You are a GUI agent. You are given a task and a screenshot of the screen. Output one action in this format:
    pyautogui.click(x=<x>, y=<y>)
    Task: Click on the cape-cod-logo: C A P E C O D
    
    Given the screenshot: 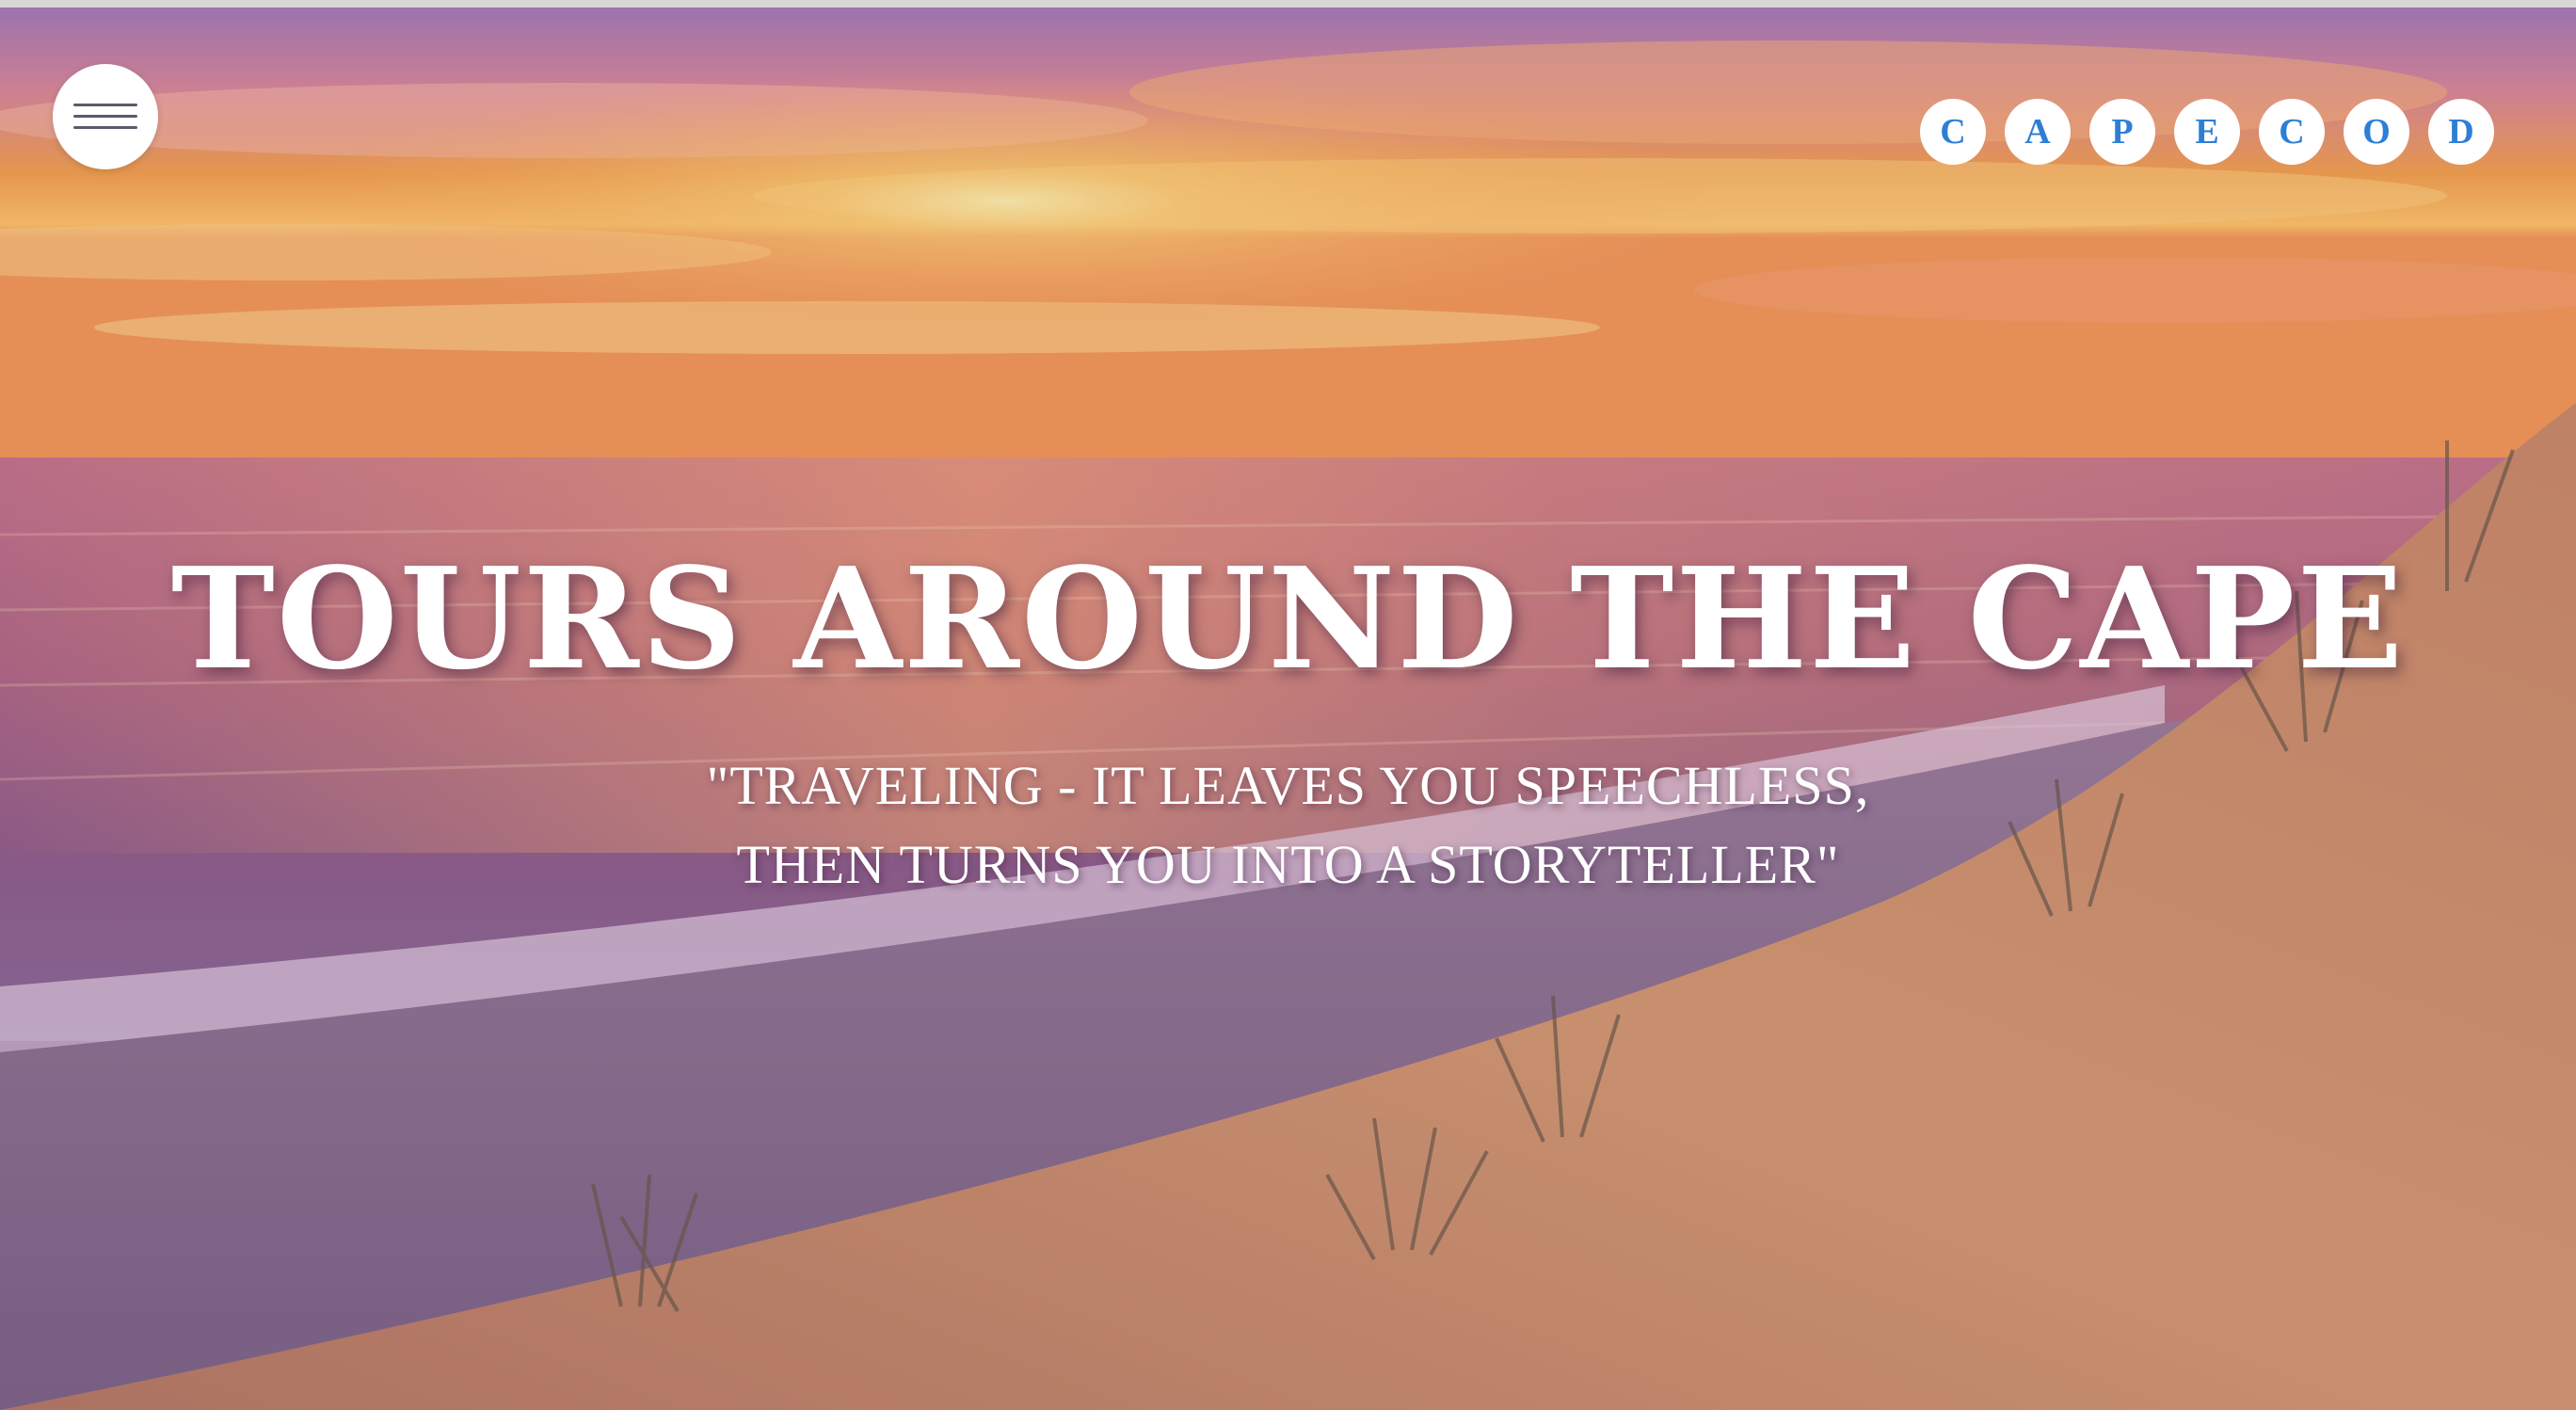 What is the action you would take?
    pyautogui.click(x=2207, y=132)
    